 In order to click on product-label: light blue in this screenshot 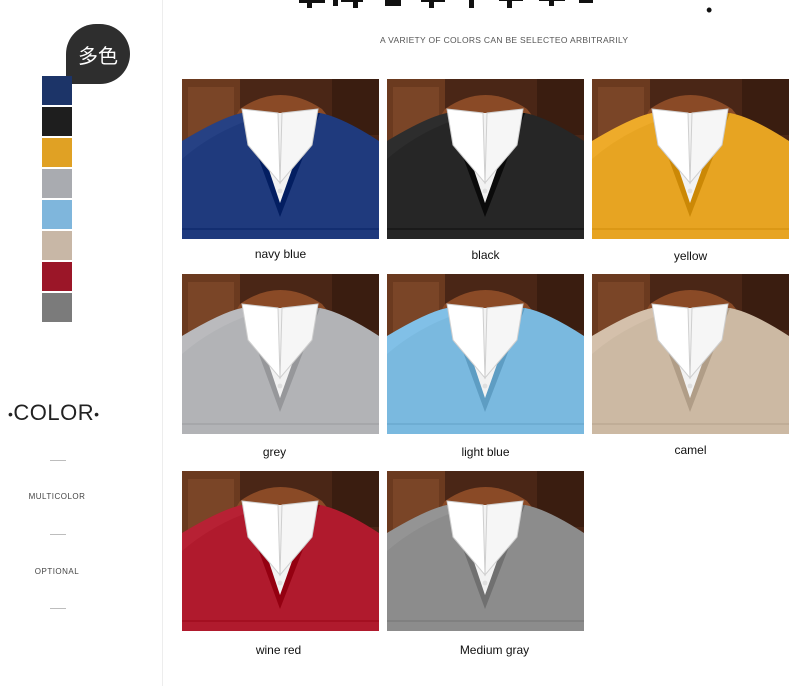, I will do `click(485, 452)`.